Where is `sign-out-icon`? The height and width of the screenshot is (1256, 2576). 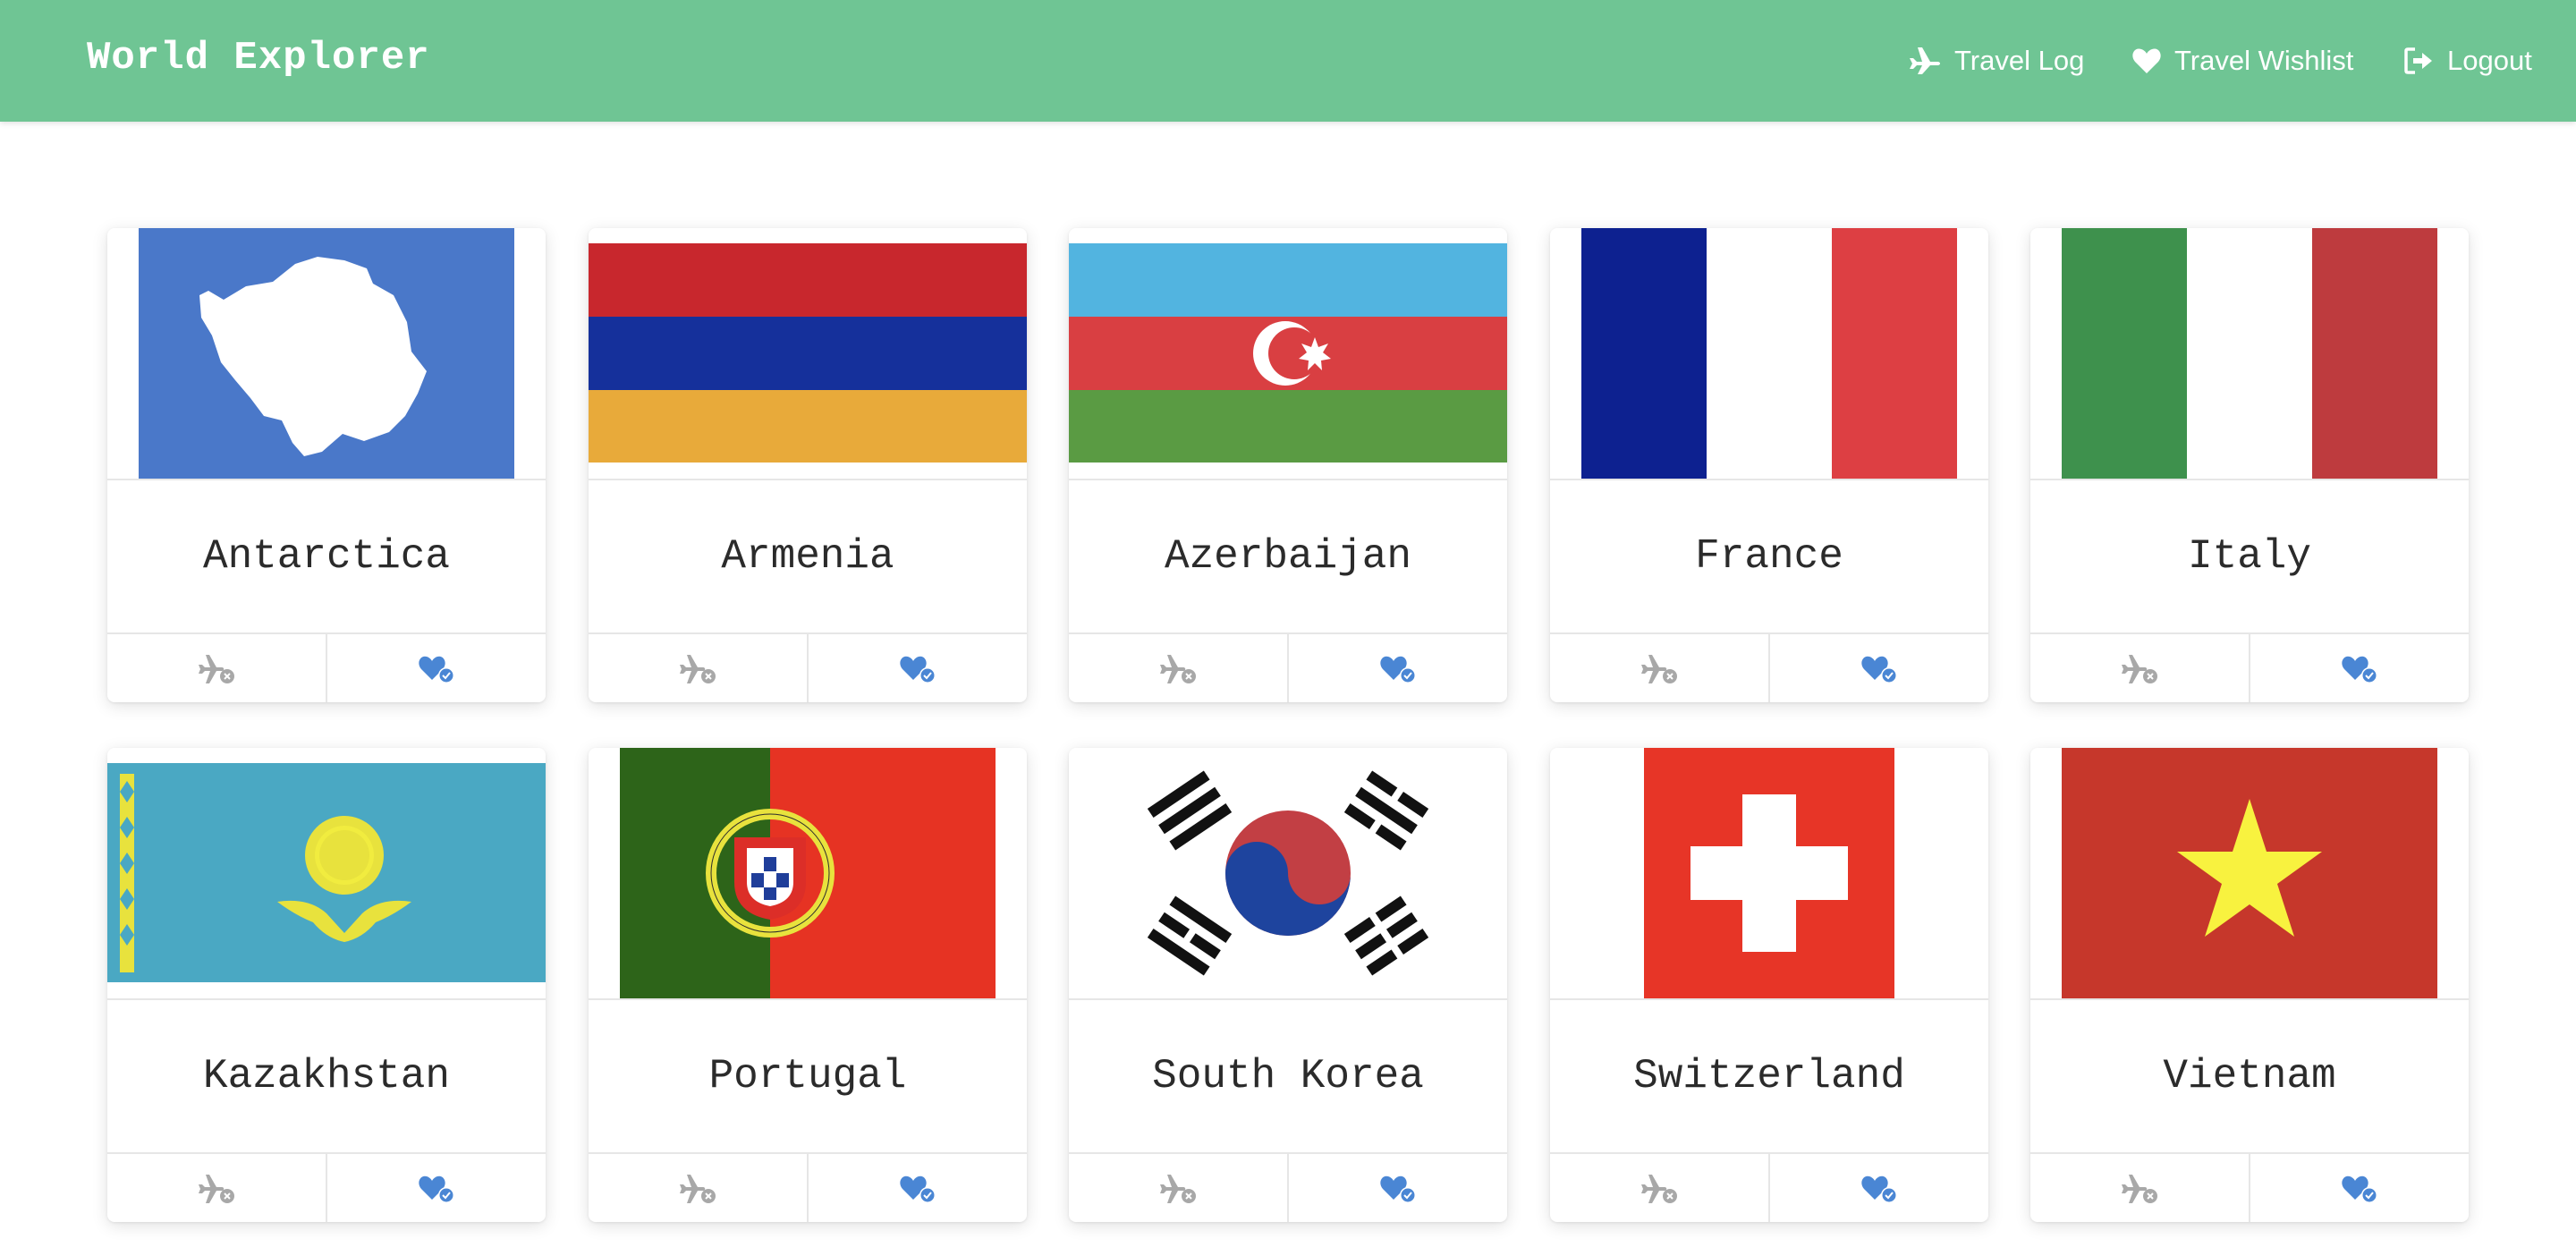
sign-out-icon is located at coordinates (2418, 60).